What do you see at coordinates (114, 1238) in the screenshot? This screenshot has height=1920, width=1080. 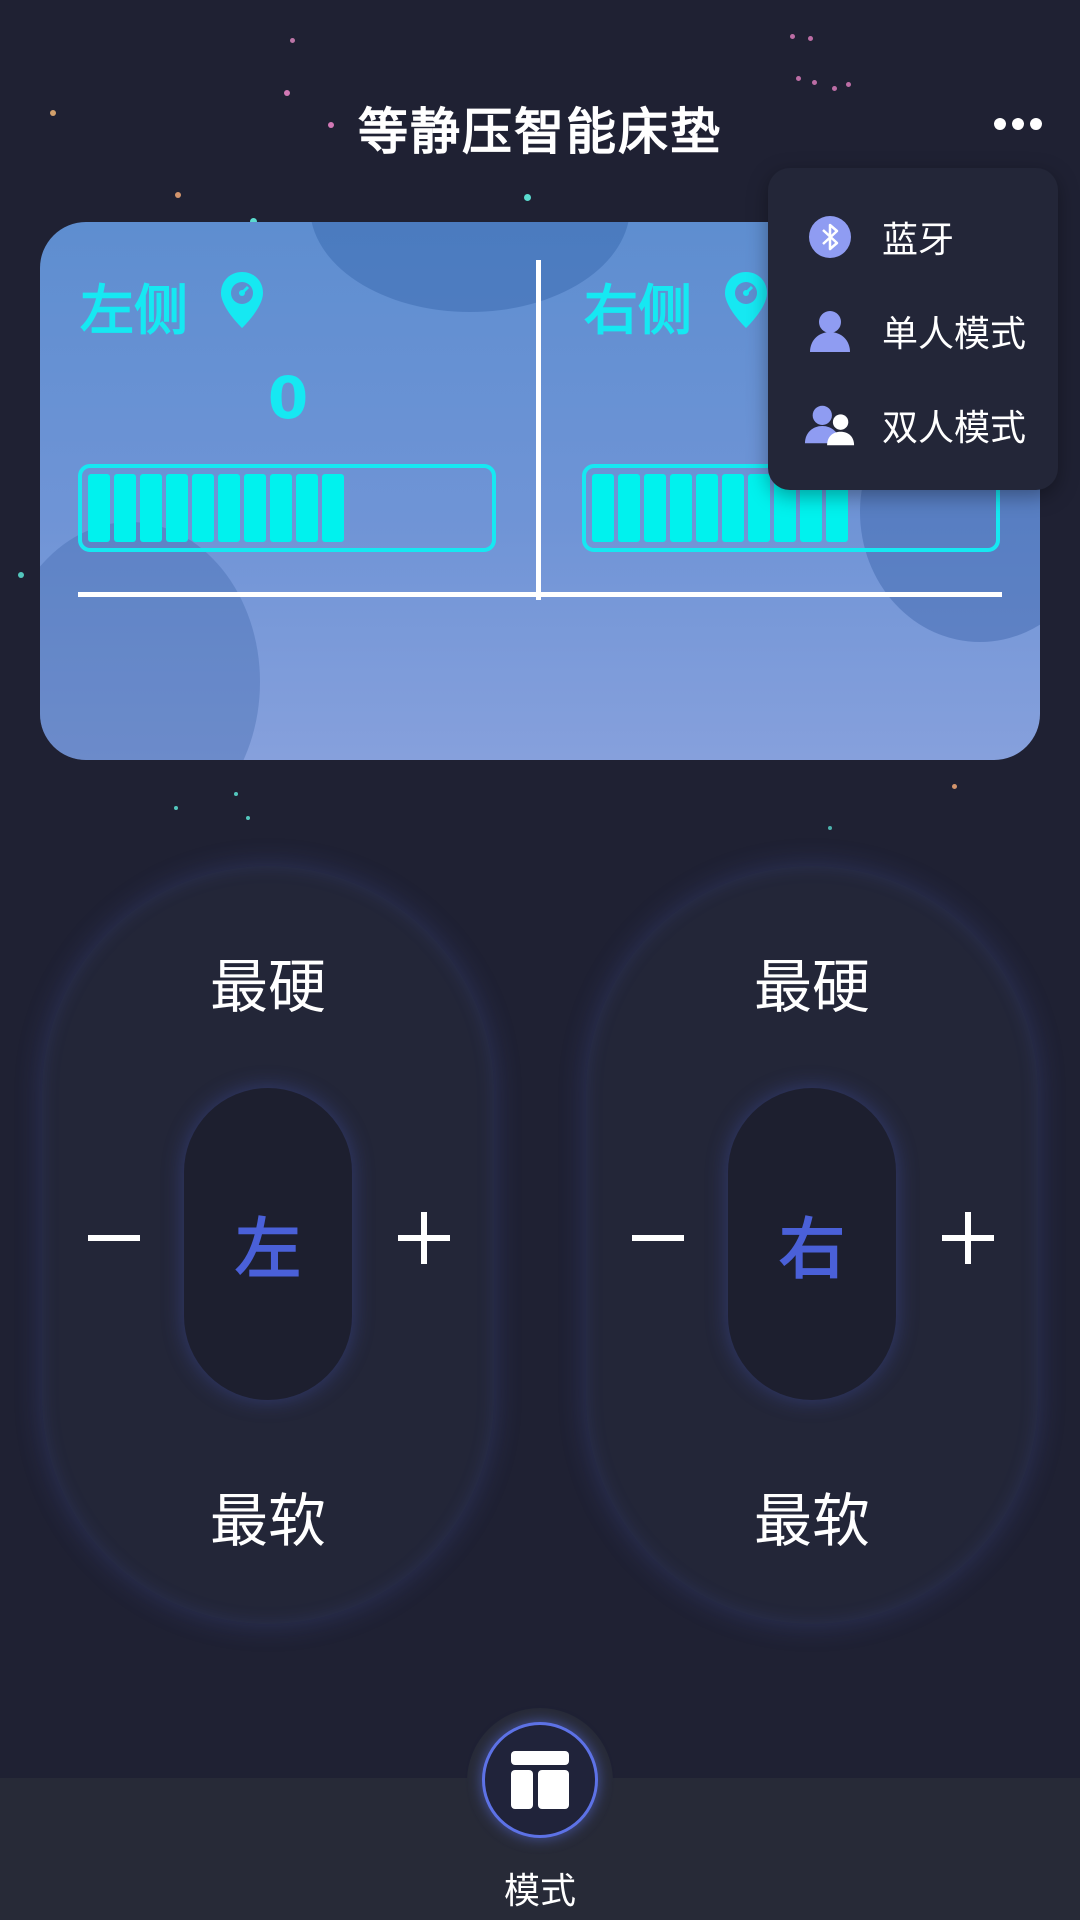 I see `left-decrease-button` at bounding box center [114, 1238].